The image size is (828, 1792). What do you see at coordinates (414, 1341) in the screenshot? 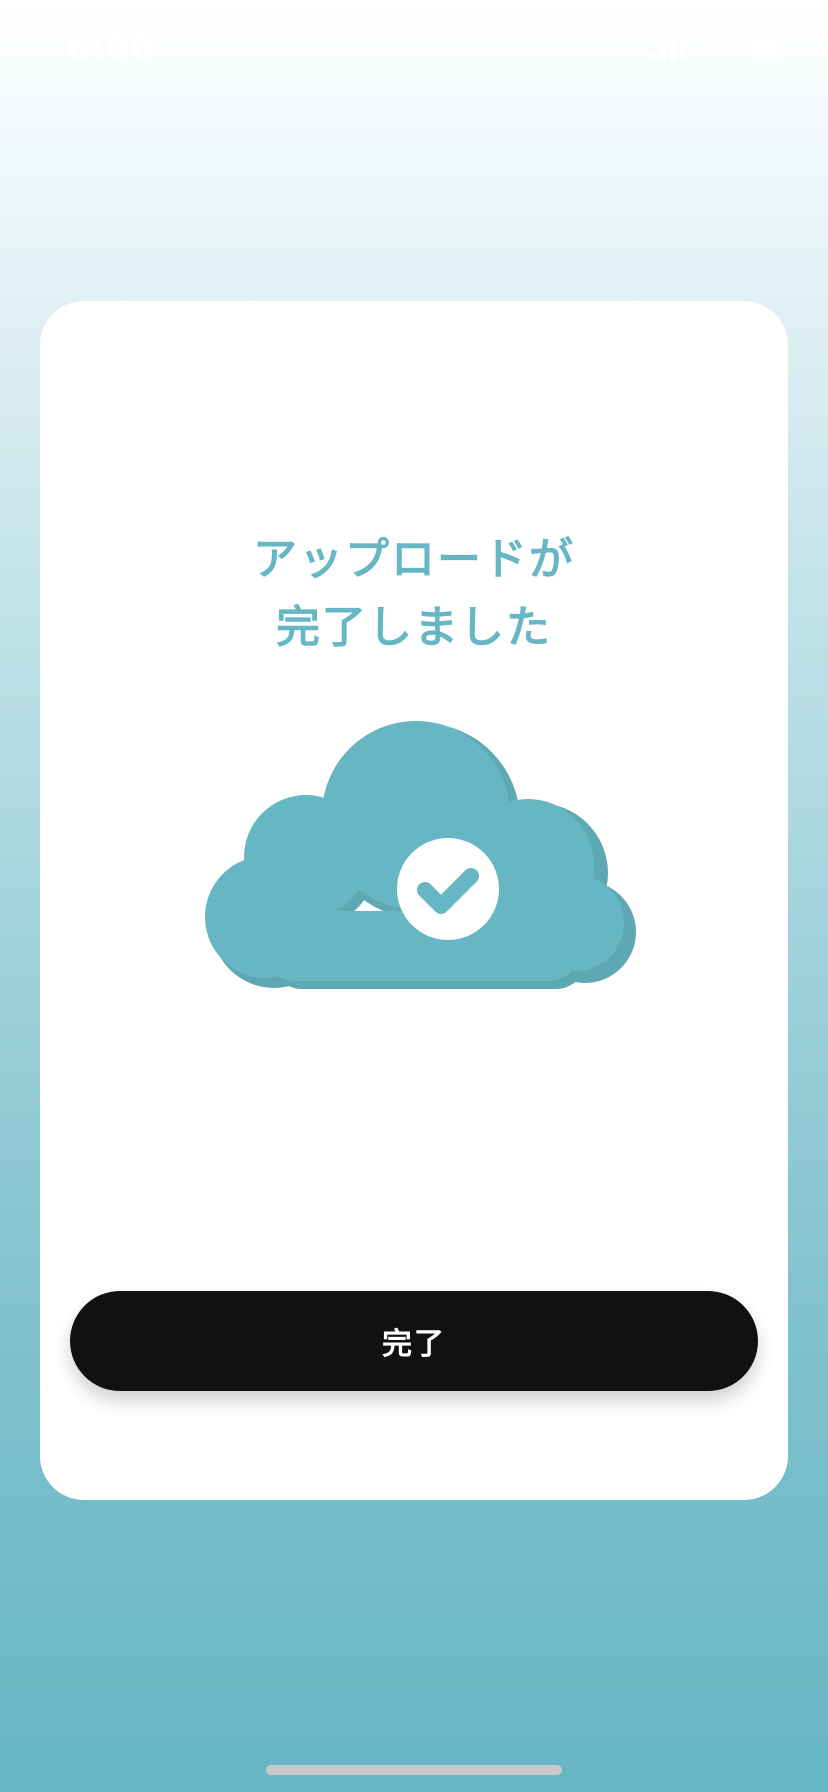
I see `done-button: 完了` at bounding box center [414, 1341].